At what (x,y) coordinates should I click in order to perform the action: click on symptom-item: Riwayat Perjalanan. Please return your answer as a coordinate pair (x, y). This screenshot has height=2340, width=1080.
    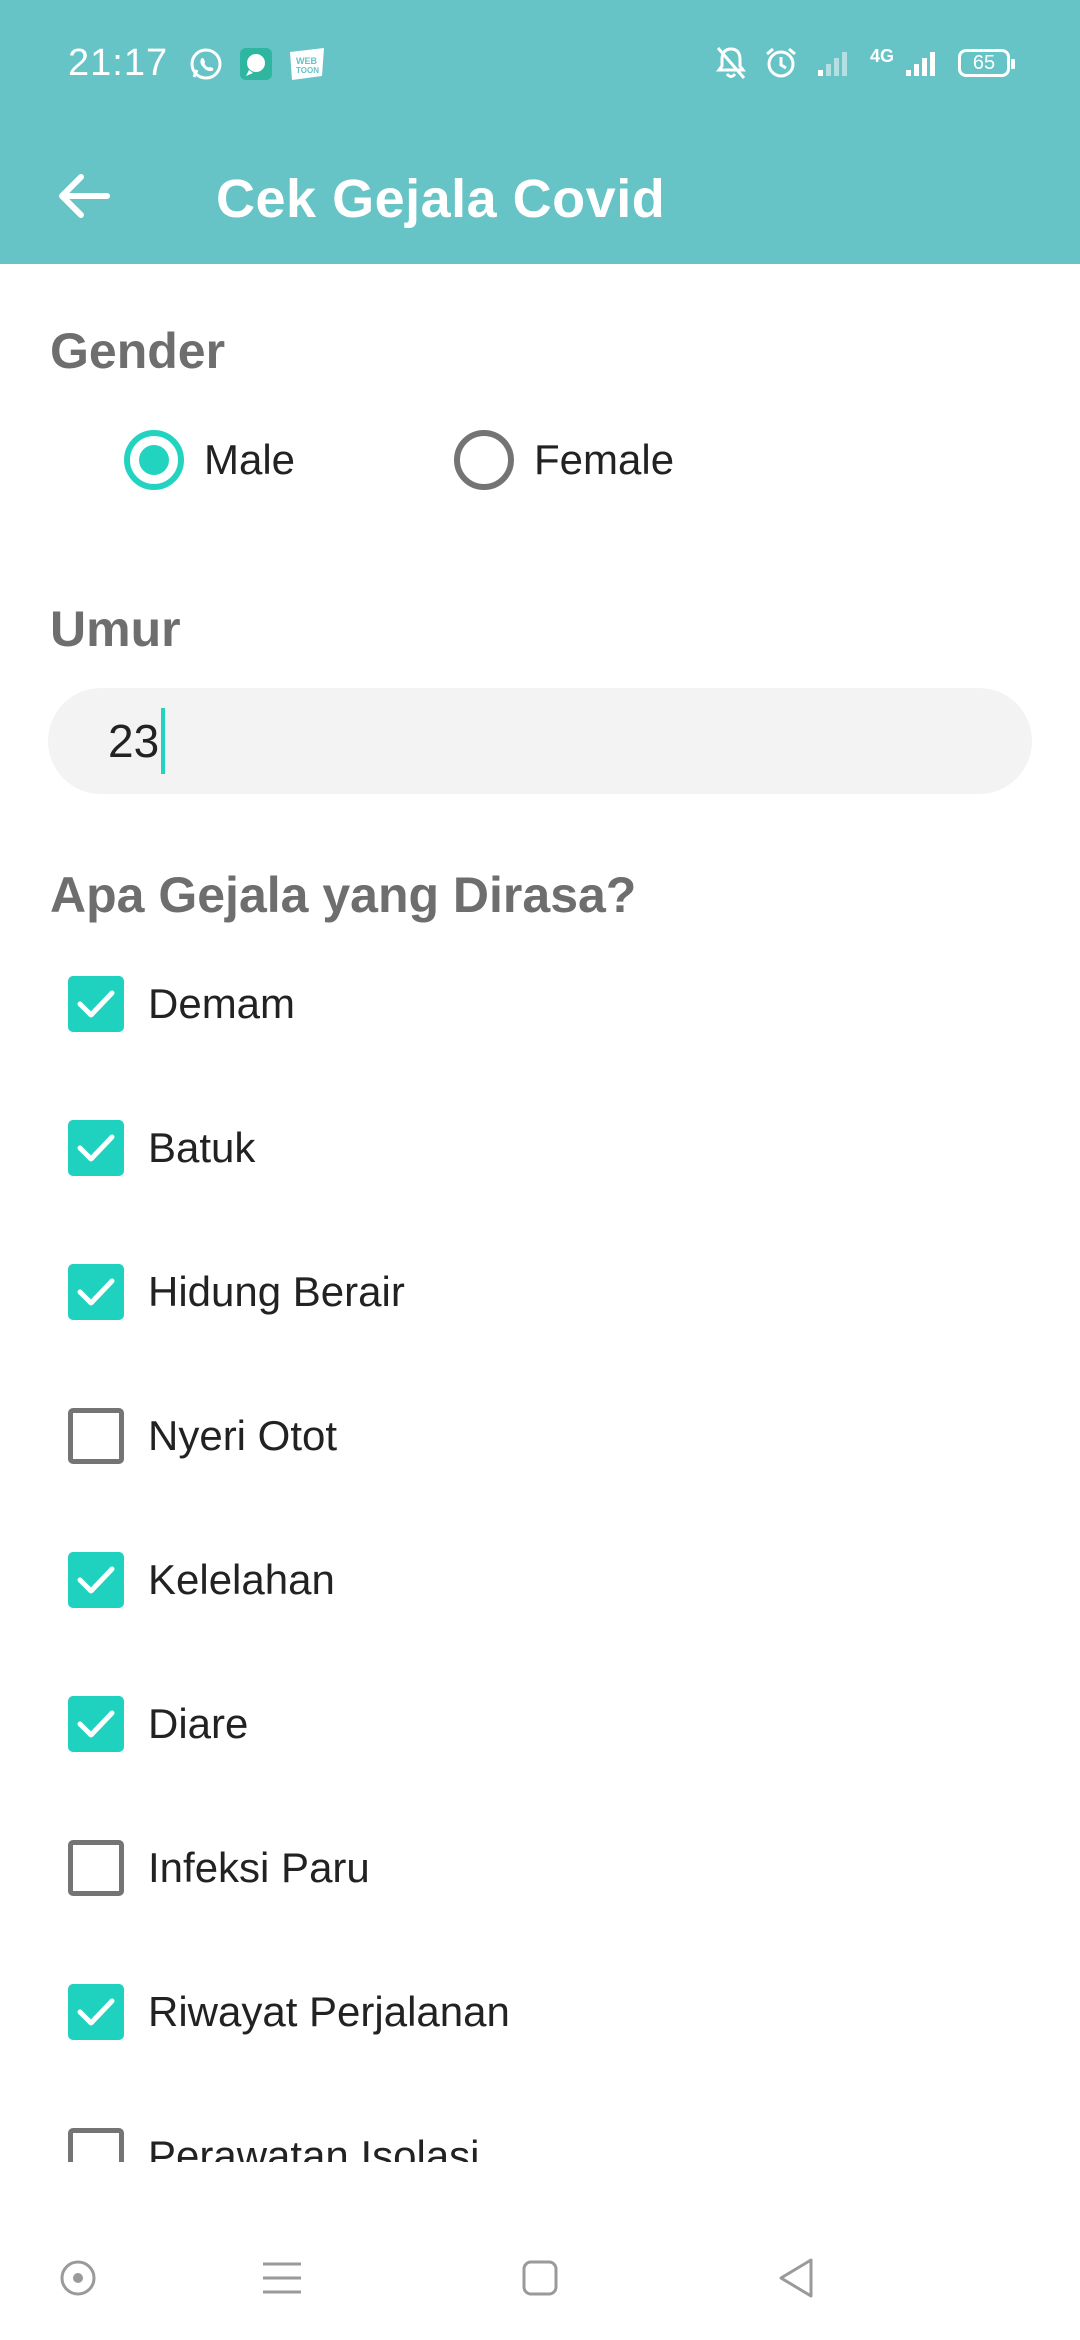
    Looking at the image, I should click on (289, 2012).